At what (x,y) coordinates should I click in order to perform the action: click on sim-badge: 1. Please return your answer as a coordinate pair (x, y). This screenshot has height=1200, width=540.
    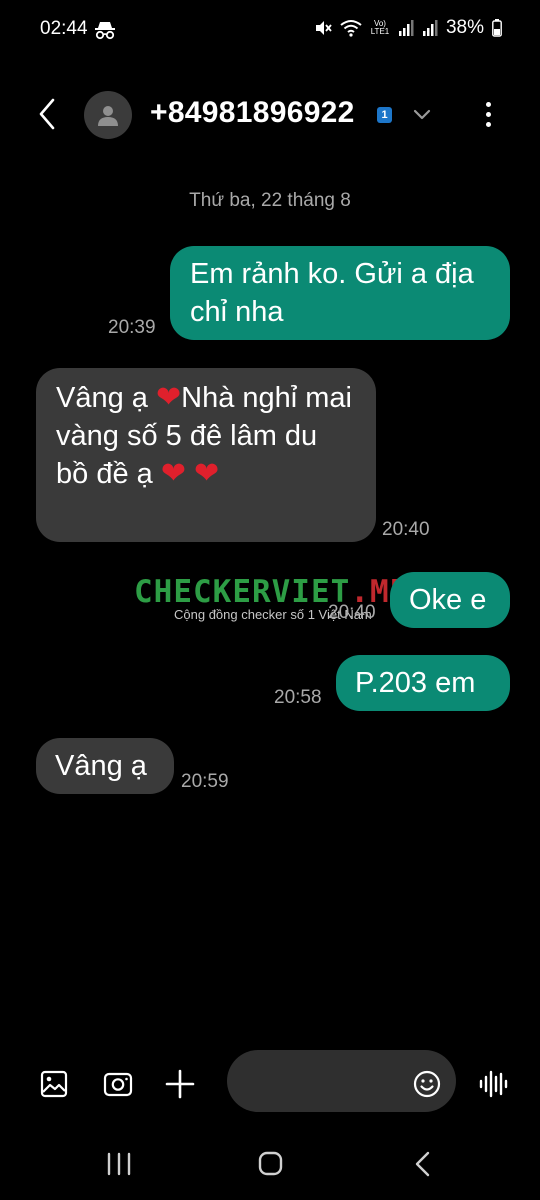
    Looking at the image, I should click on (384, 115).